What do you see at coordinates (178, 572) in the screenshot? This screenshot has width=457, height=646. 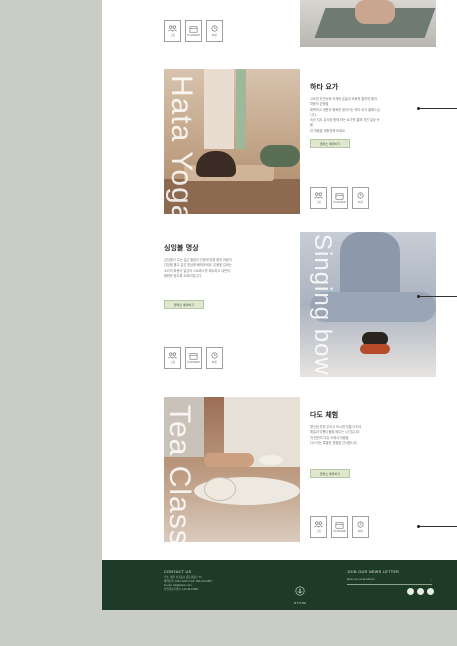 I see `contact-heading: CONTACT US` at bounding box center [178, 572].